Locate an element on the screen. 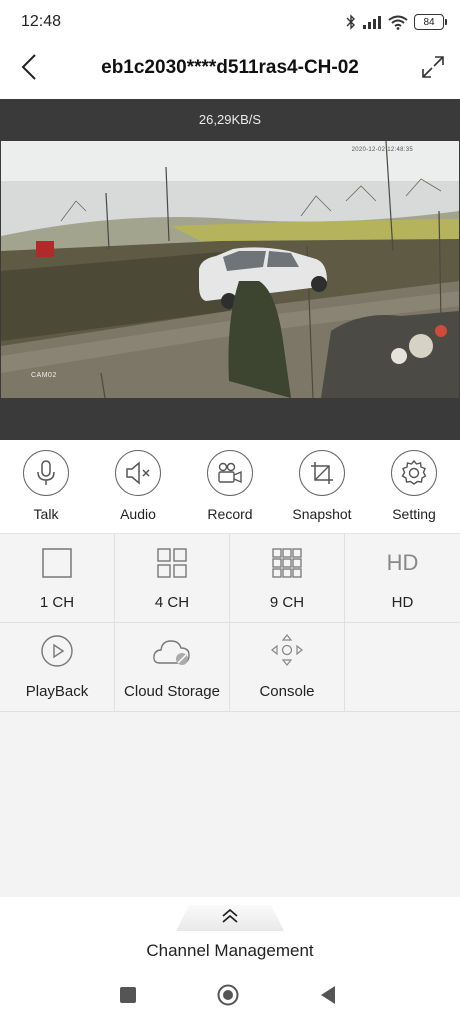 This screenshot has height=1024, width=460. grid-9ch: 9 CH is located at coordinates (287, 578).